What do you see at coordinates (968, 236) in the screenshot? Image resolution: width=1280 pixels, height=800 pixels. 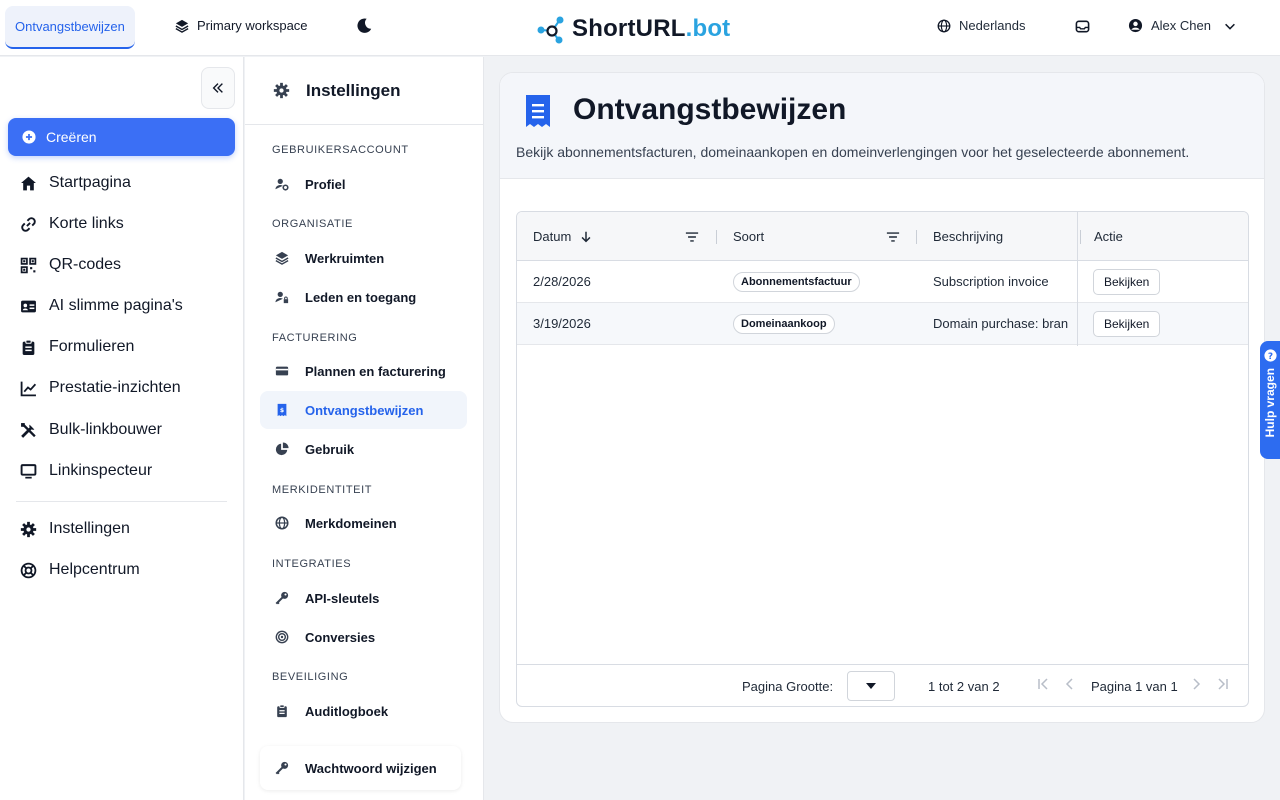 I see `column-header-description: Beschrijving` at bounding box center [968, 236].